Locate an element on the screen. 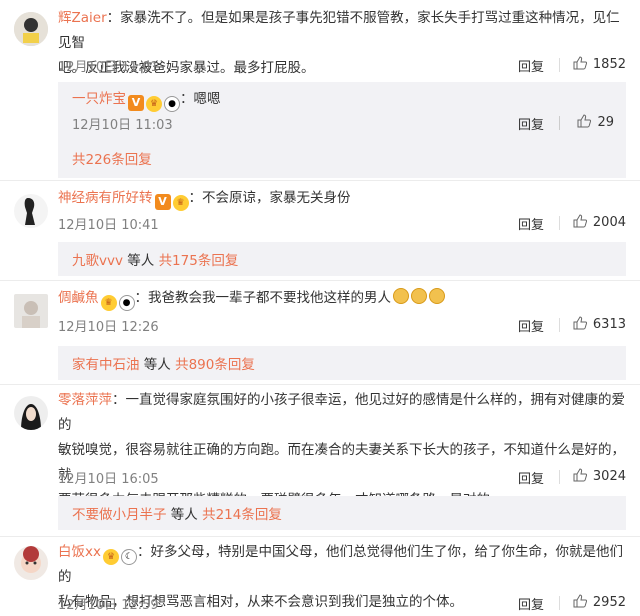 Image resolution: width=640 pixels, height=616 pixels. like-count: 1852 is located at coordinates (609, 64).